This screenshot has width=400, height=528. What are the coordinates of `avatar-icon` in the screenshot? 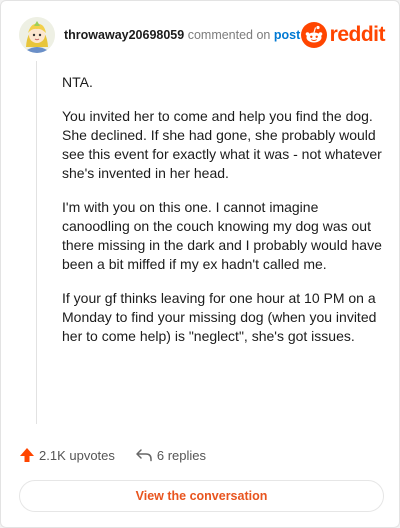 It's located at (37, 35).